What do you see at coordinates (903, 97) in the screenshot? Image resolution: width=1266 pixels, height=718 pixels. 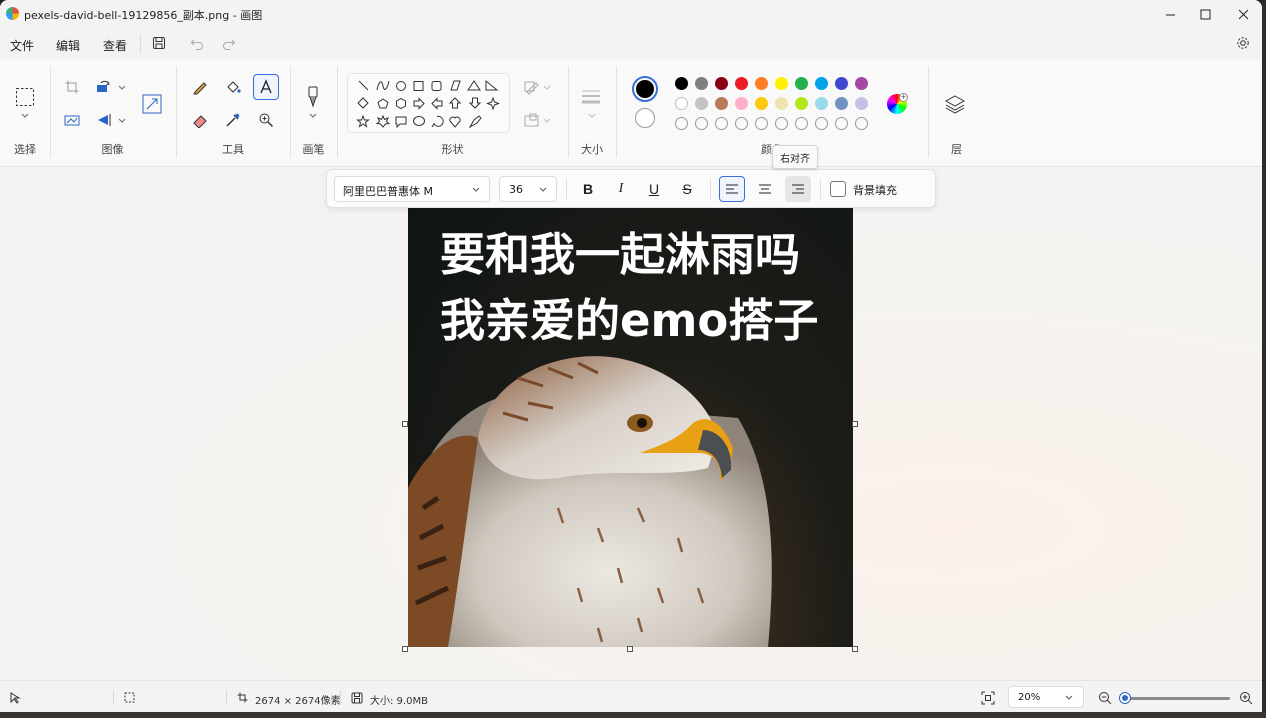 I see `plus-icon: +` at bounding box center [903, 97].